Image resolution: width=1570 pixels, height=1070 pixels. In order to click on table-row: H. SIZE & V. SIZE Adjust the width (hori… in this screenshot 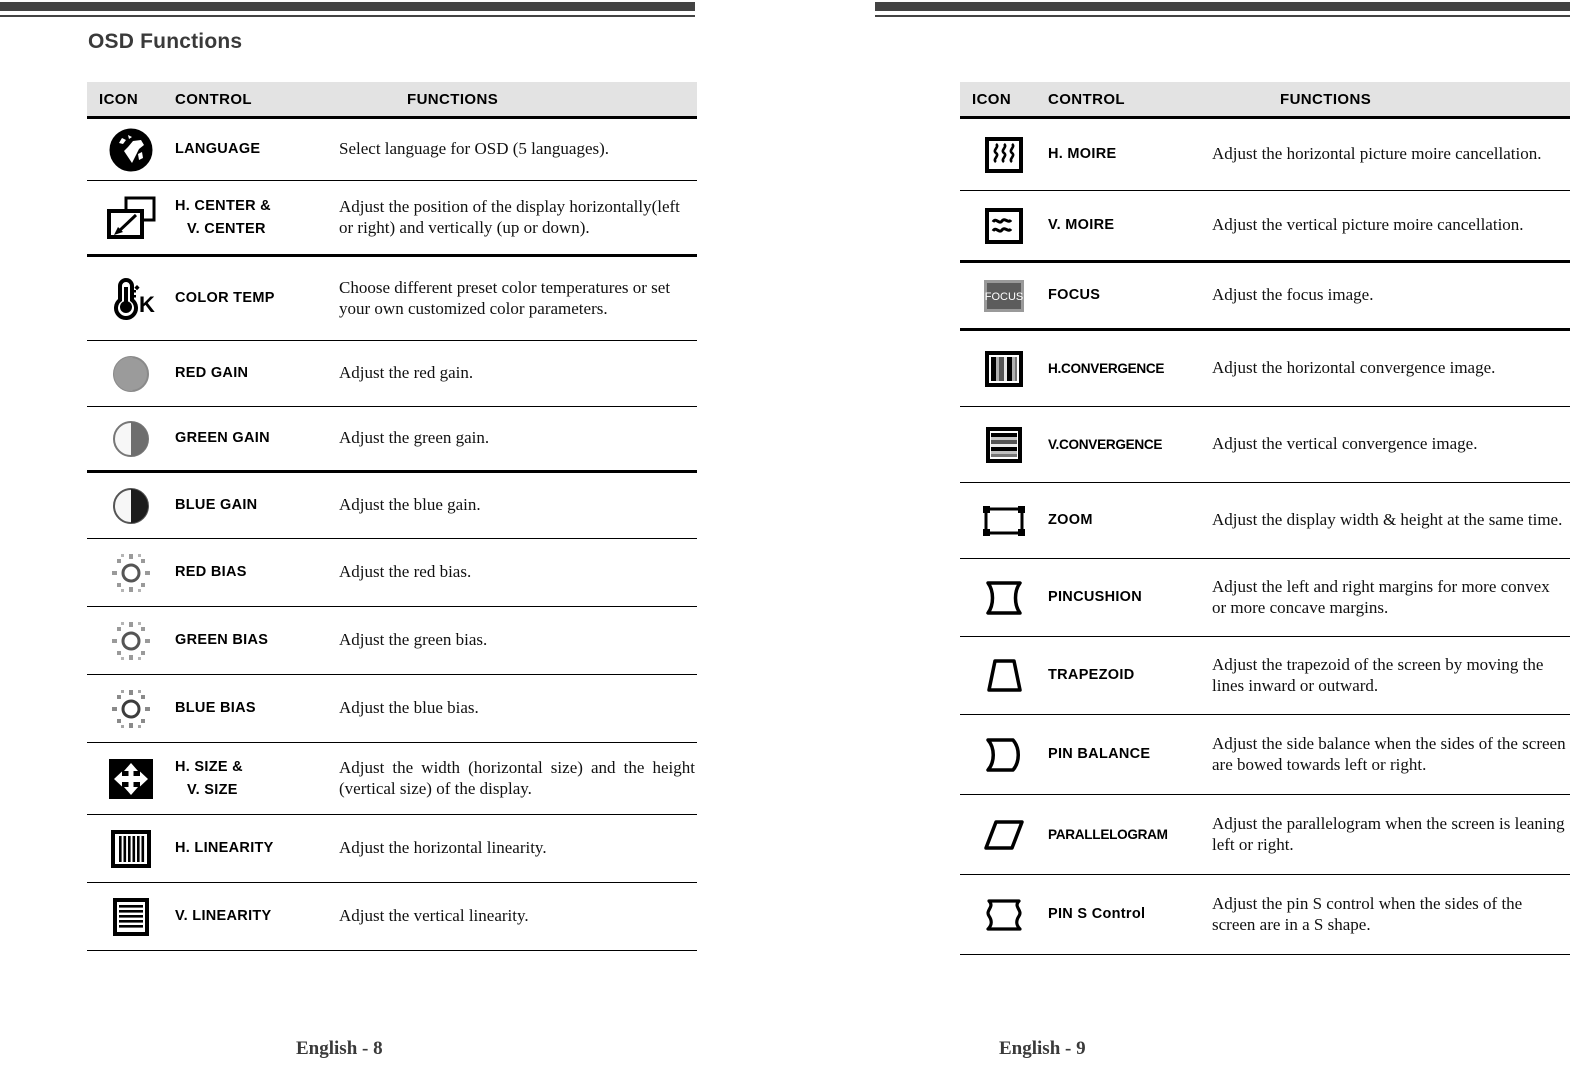, I will do `click(392, 779)`.